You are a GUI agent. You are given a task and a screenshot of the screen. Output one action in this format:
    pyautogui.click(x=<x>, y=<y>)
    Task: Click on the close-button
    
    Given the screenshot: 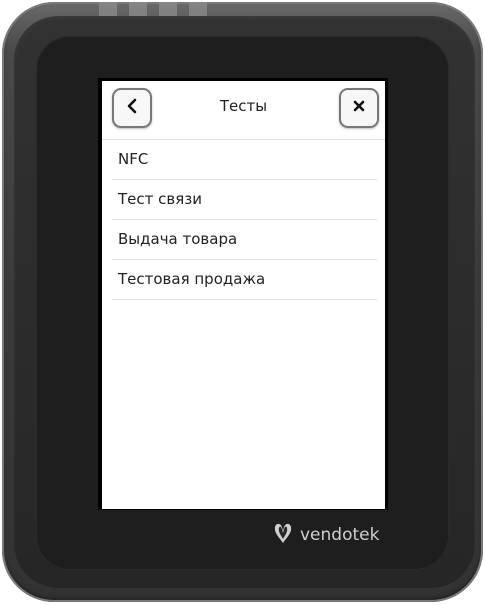 What is the action you would take?
    pyautogui.click(x=359, y=108)
    